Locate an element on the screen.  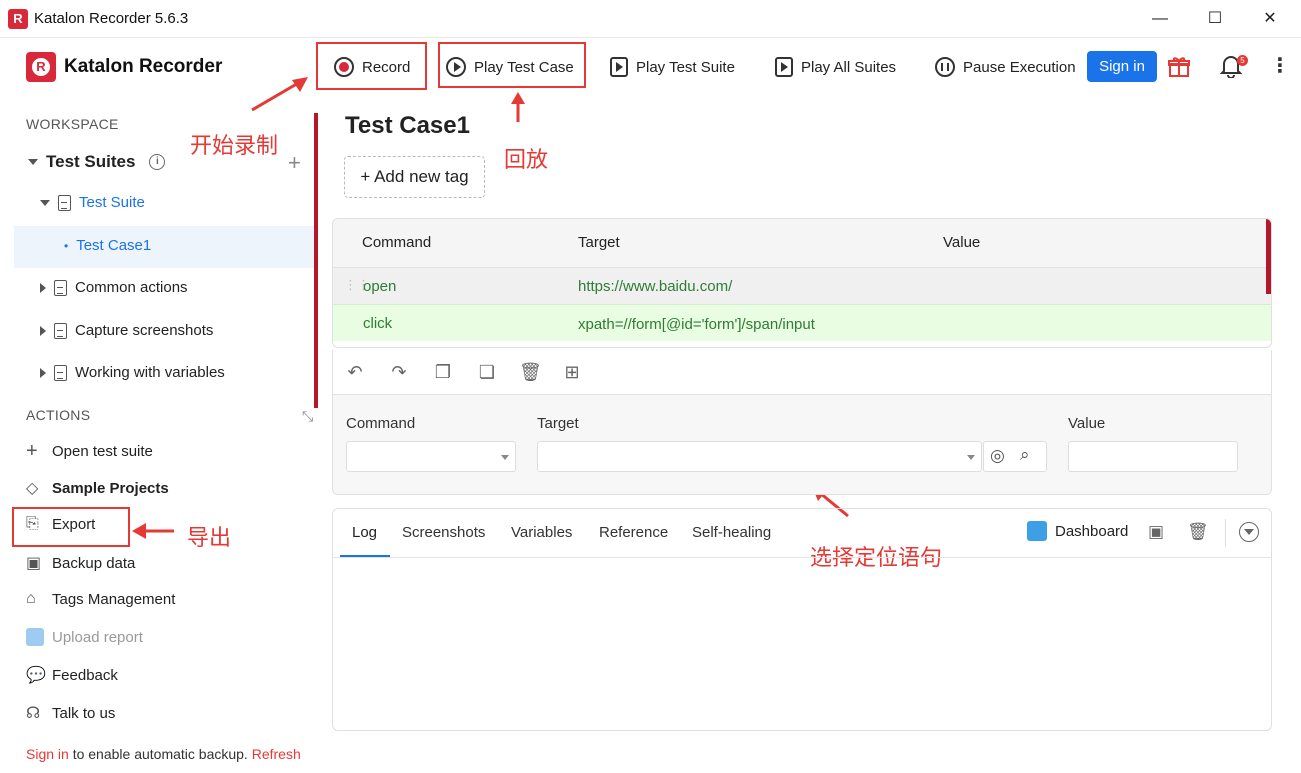
brand: R Katalon Recorder is located at coordinates (124, 67).